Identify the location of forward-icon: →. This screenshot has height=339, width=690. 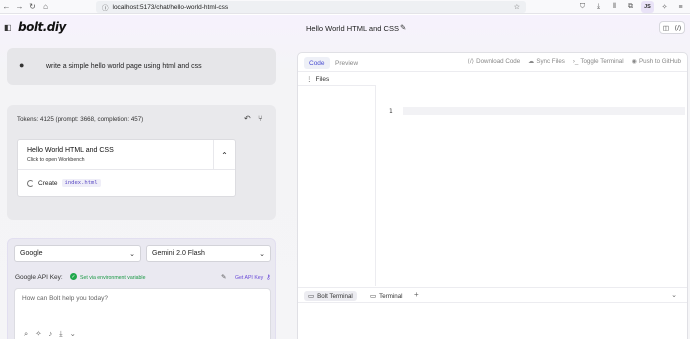
(19, 6).